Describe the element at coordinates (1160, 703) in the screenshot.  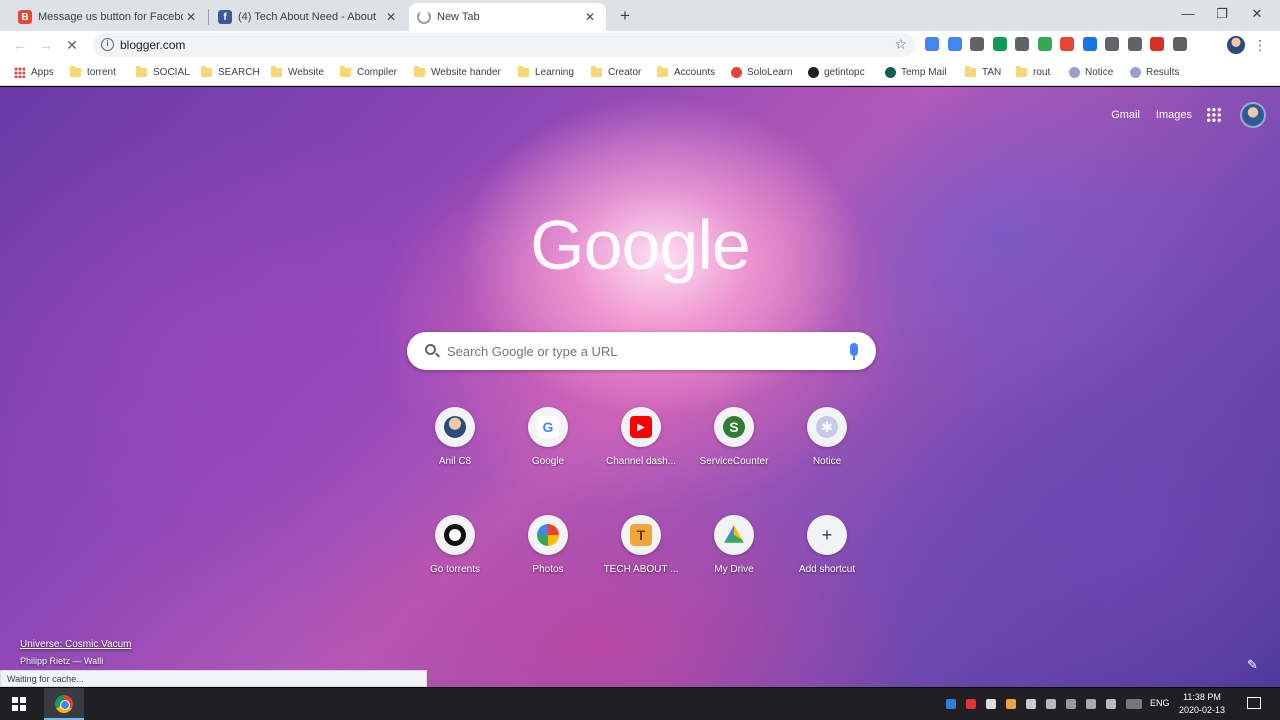
I see `language-indicator: ENG` at that location.